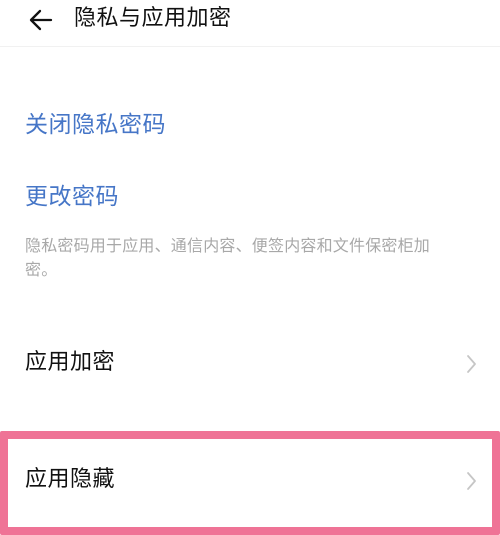 Image resolution: width=500 pixels, height=535 pixels. What do you see at coordinates (70, 479) in the screenshot?
I see `app-hiding-label: 应用隐藏` at bounding box center [70, 479].